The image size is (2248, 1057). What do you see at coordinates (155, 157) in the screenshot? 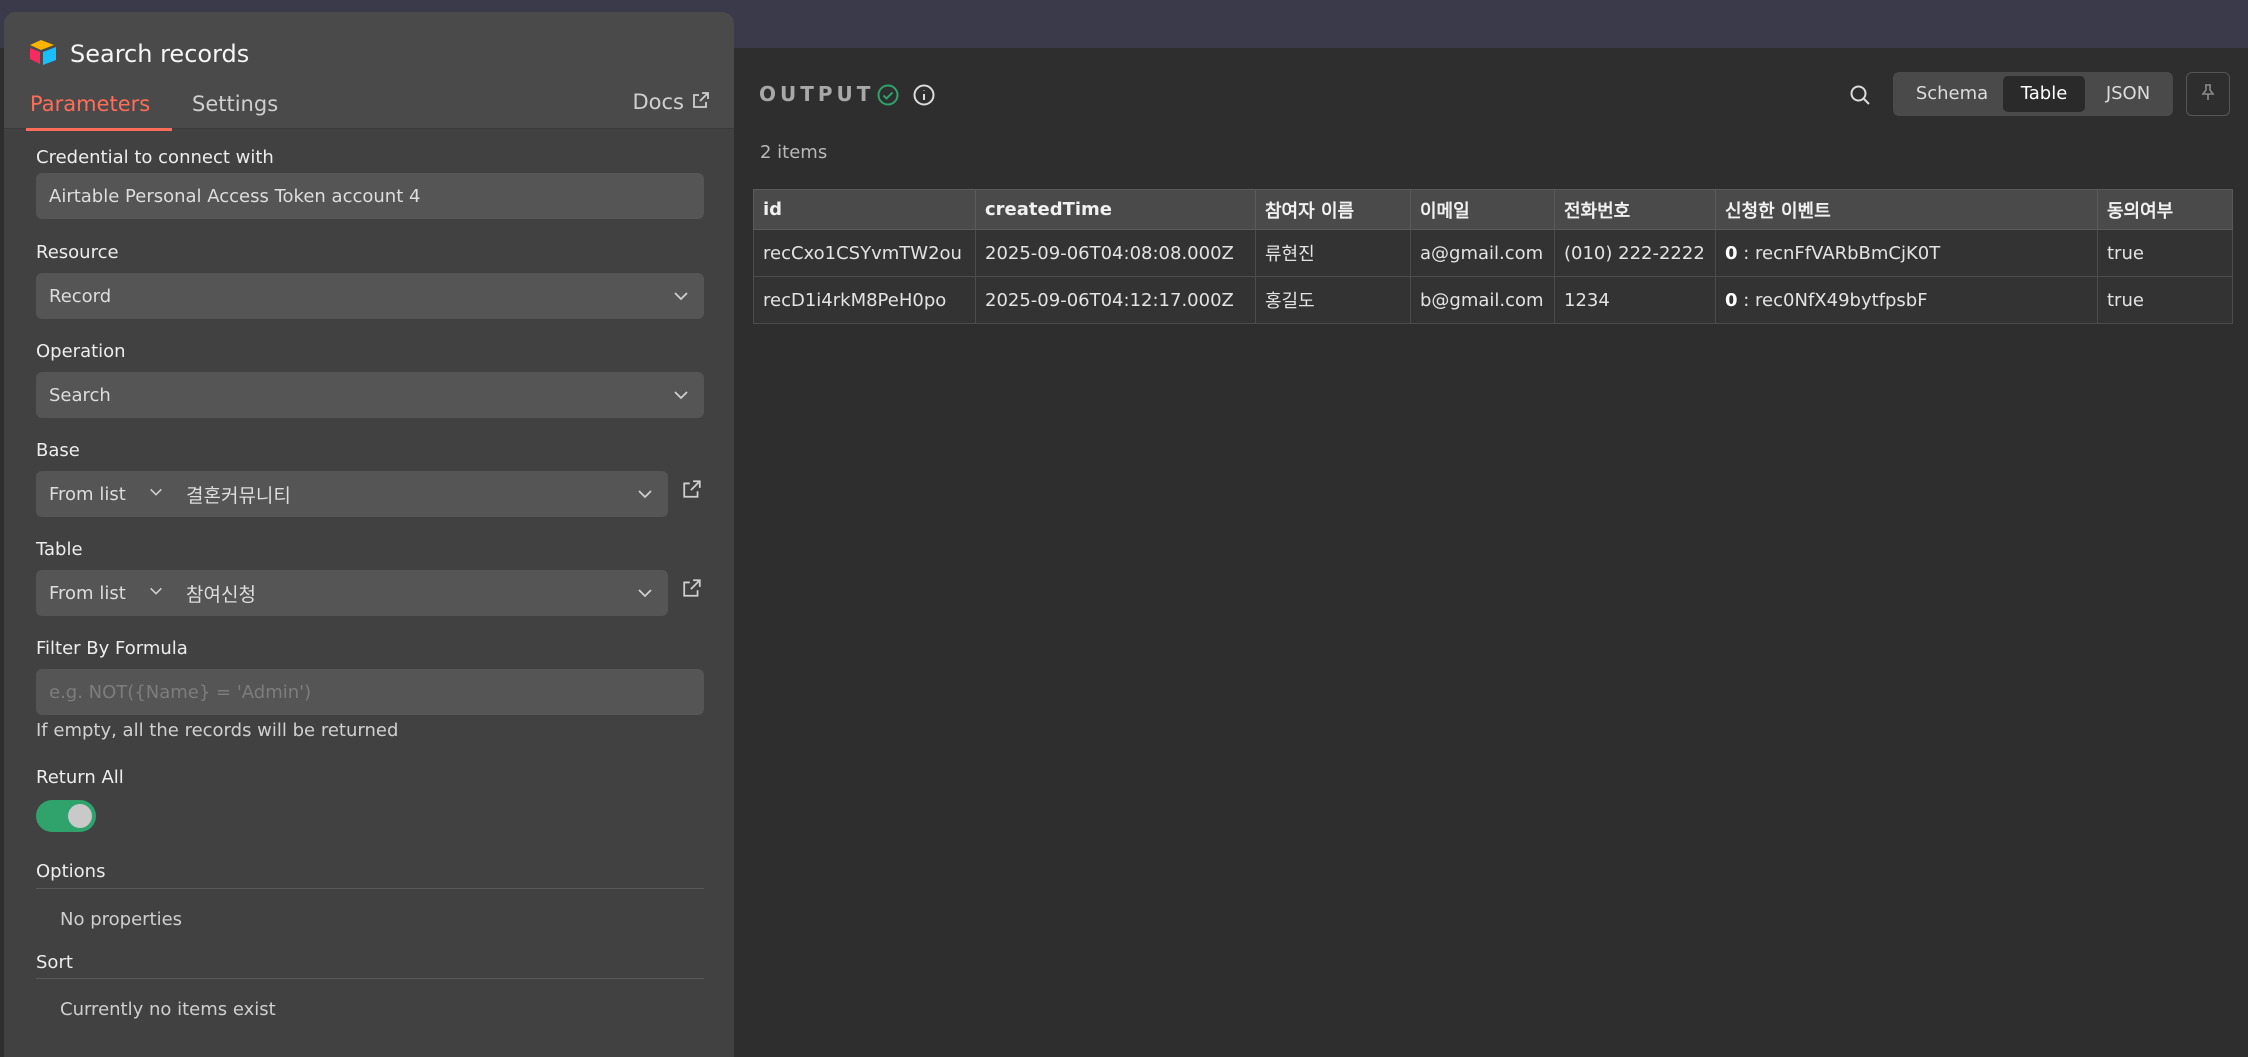
I see `credential-label: Credential to connect with` at bounding box center [155, 157].